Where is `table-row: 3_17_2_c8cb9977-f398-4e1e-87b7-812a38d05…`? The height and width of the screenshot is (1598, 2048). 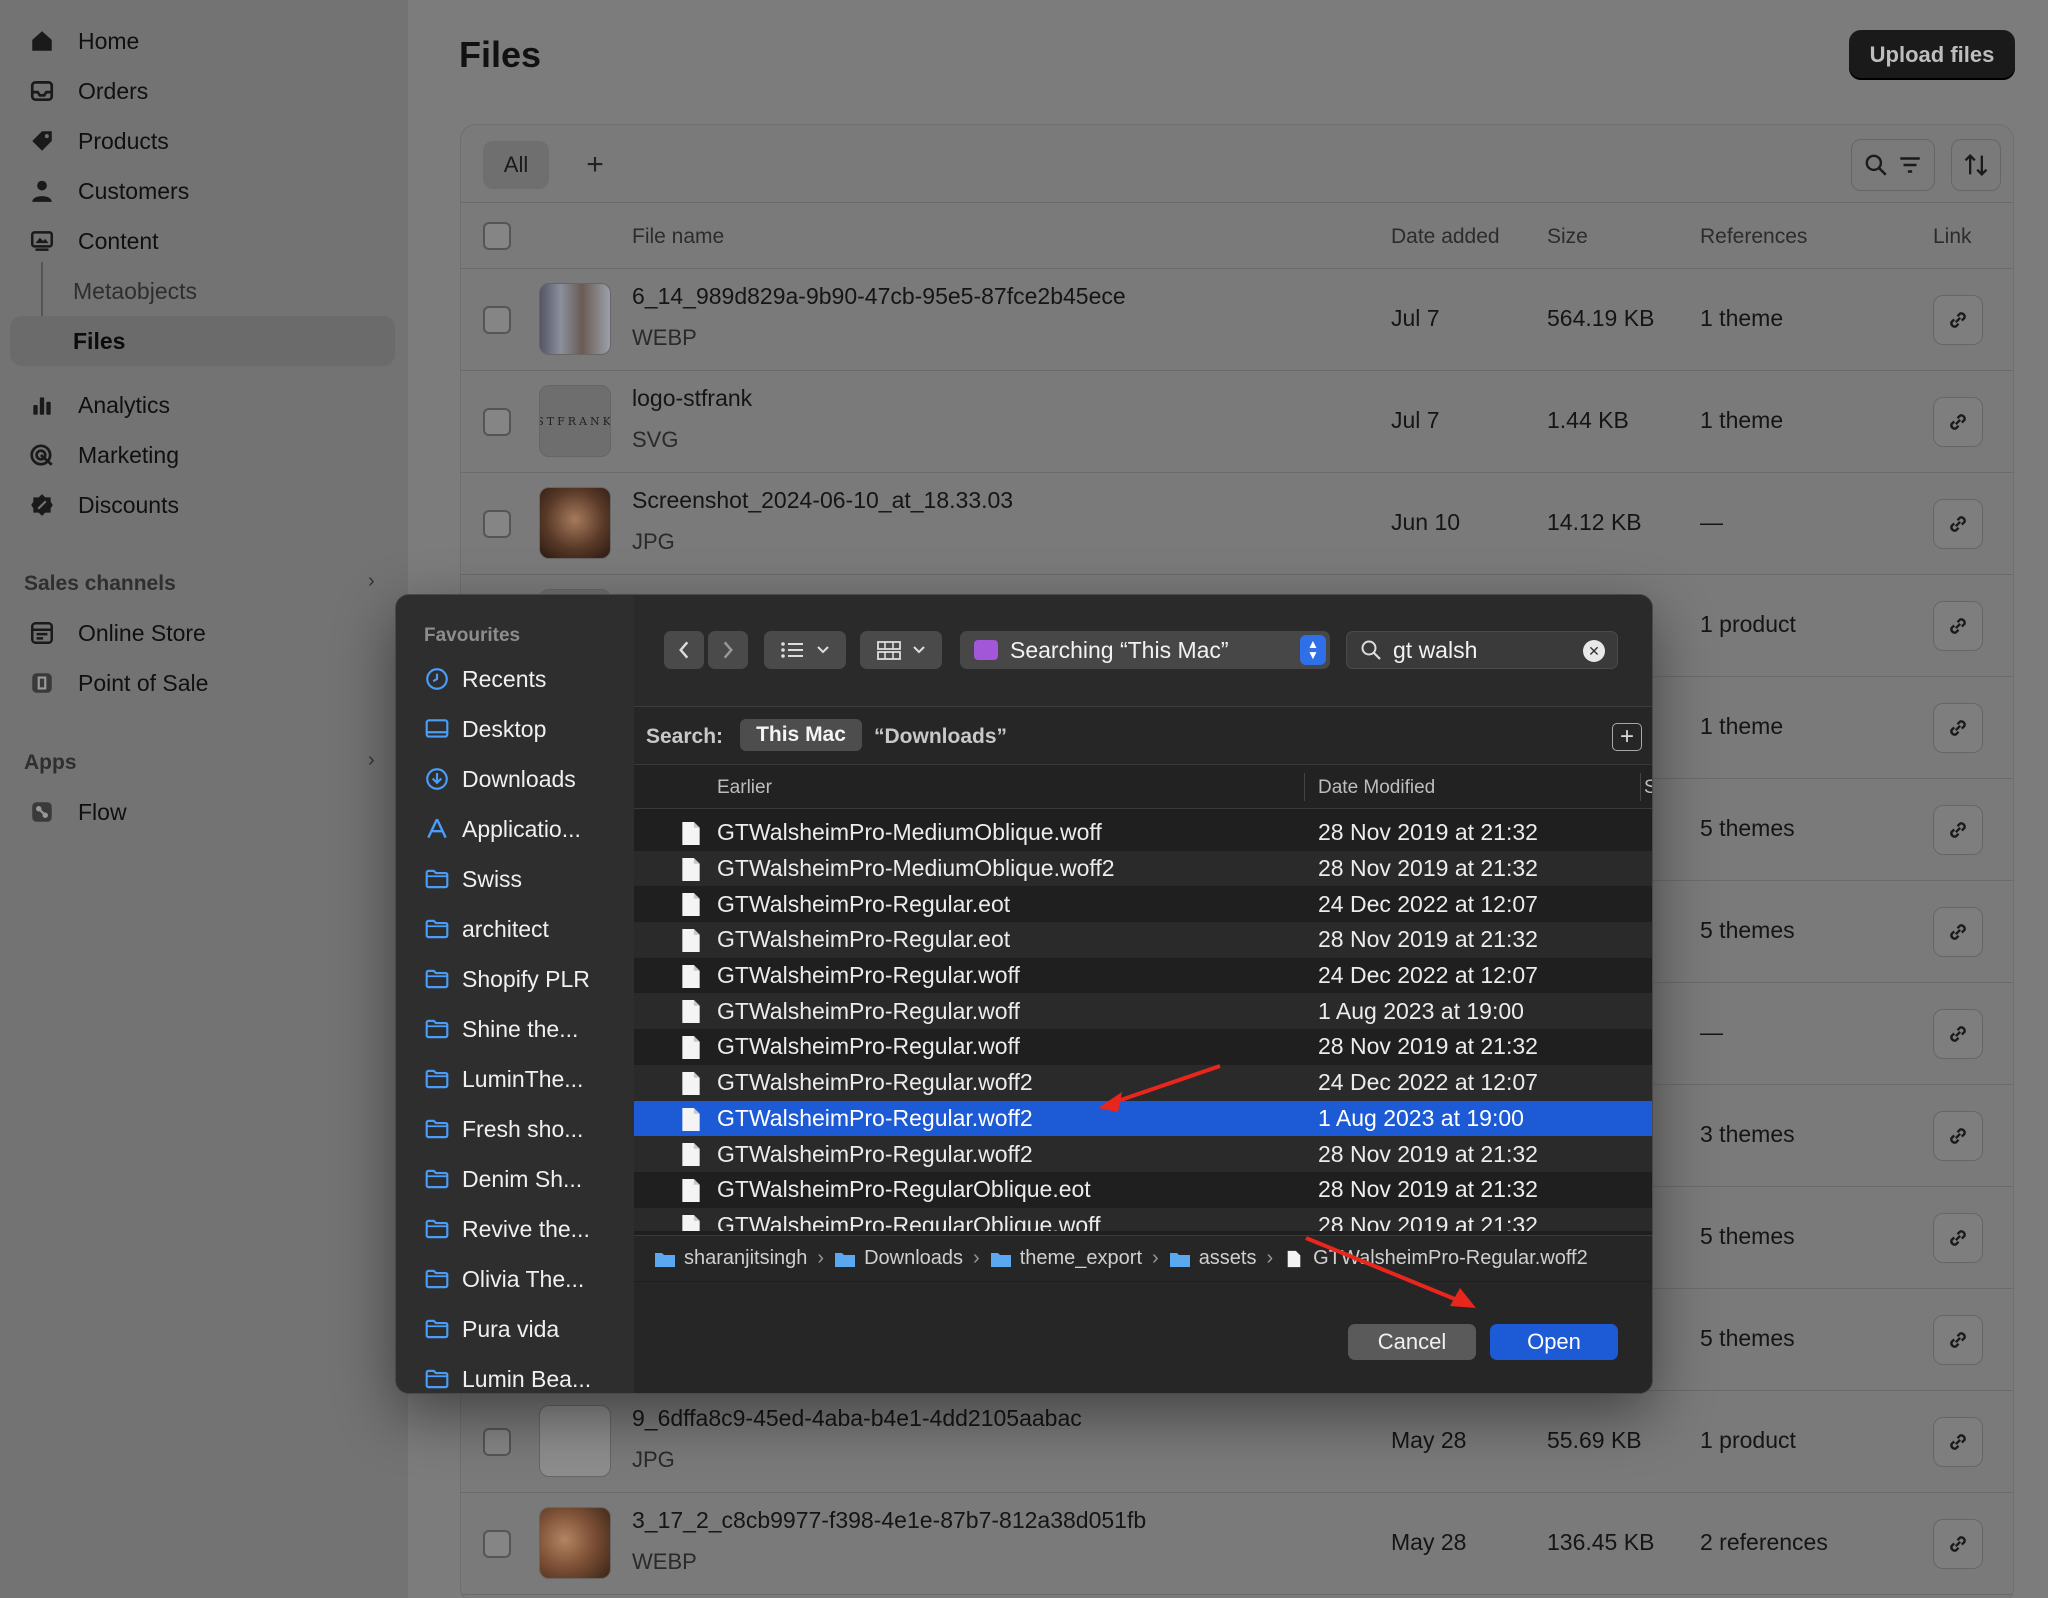
table-row: 3_17_2_c8cb9977-f398-4e1e-87b7-812a38d05… is located at coordinates (1237, 1544).